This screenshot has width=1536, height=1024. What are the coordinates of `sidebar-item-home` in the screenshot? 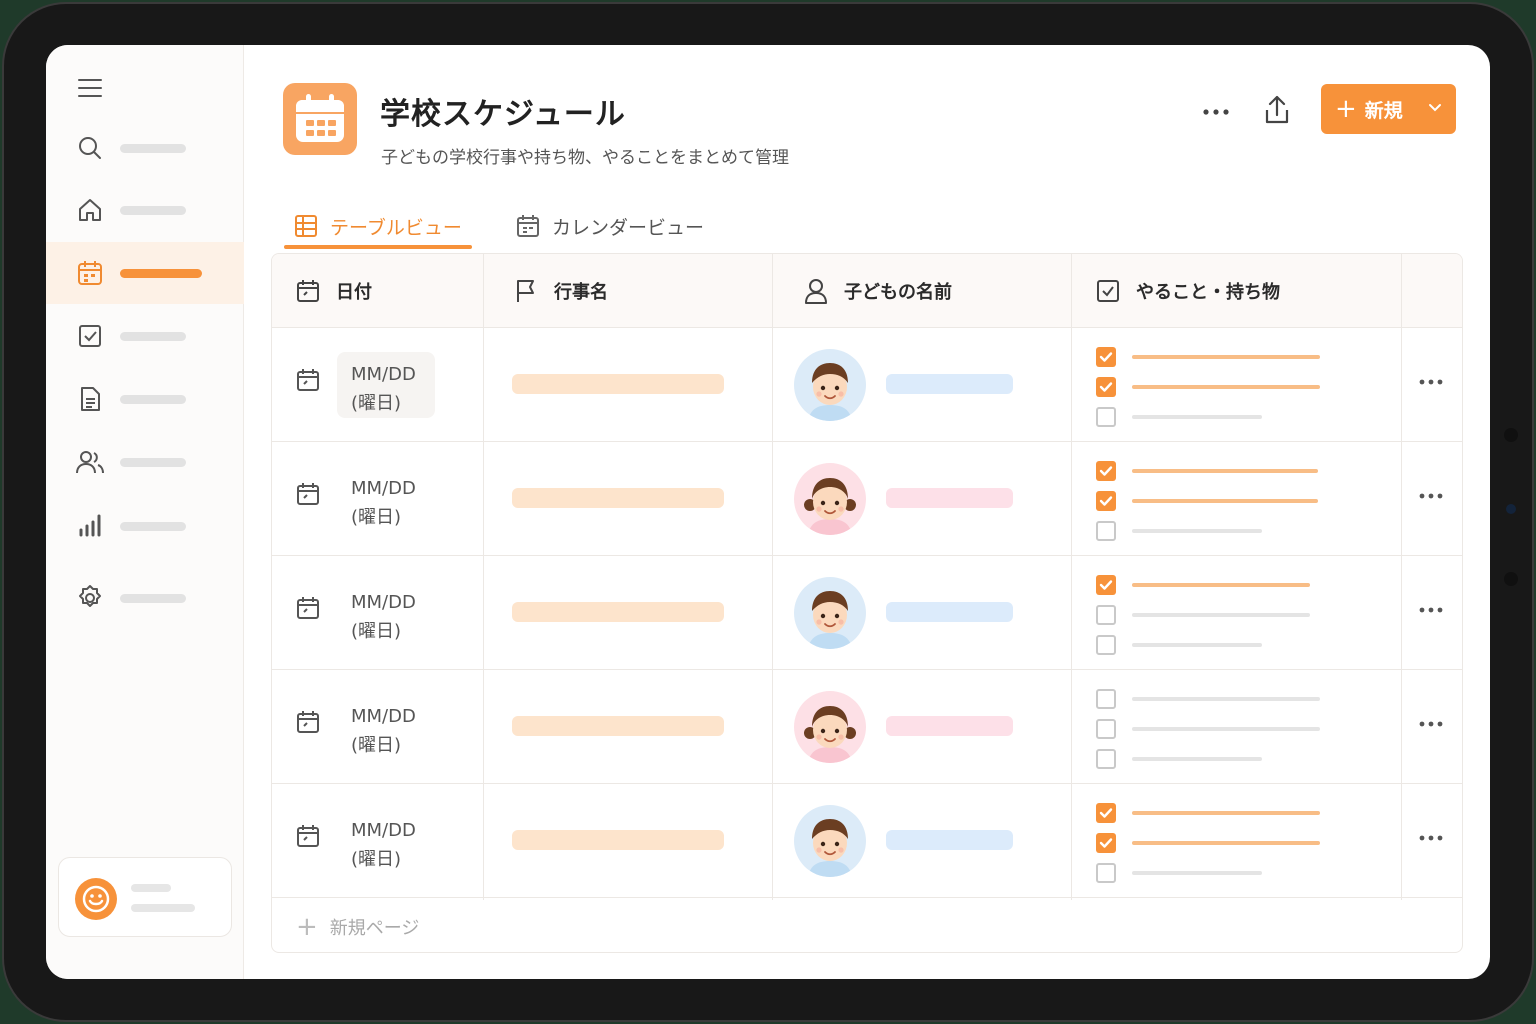 It's located at (145, 210).